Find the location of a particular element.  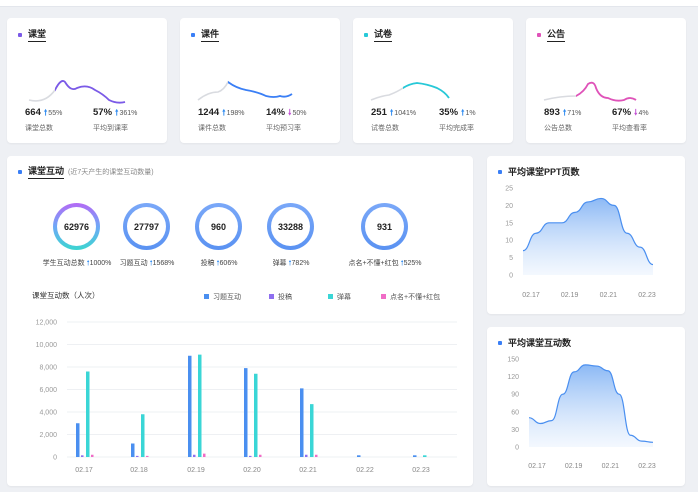

ppt-card: 平均课堂PPT页数 25 20 15 10 5 0 02.17 02.19 02.21 02.23 is located at coordinates (586, 235).